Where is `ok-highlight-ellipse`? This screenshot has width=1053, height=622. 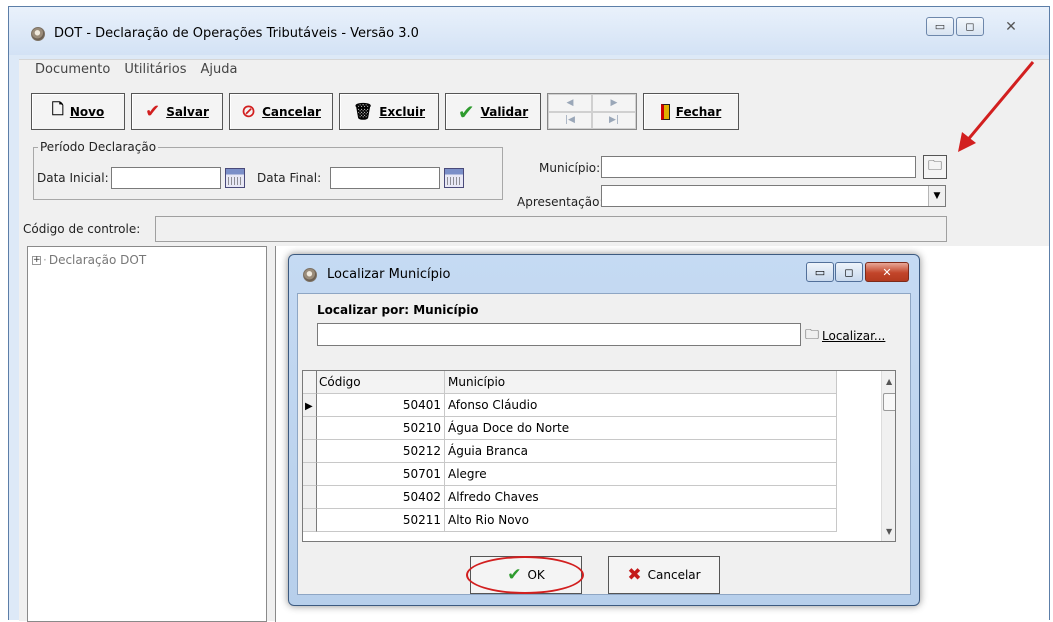
ok-highlight-ellipse is located at coordinates (525, 575).